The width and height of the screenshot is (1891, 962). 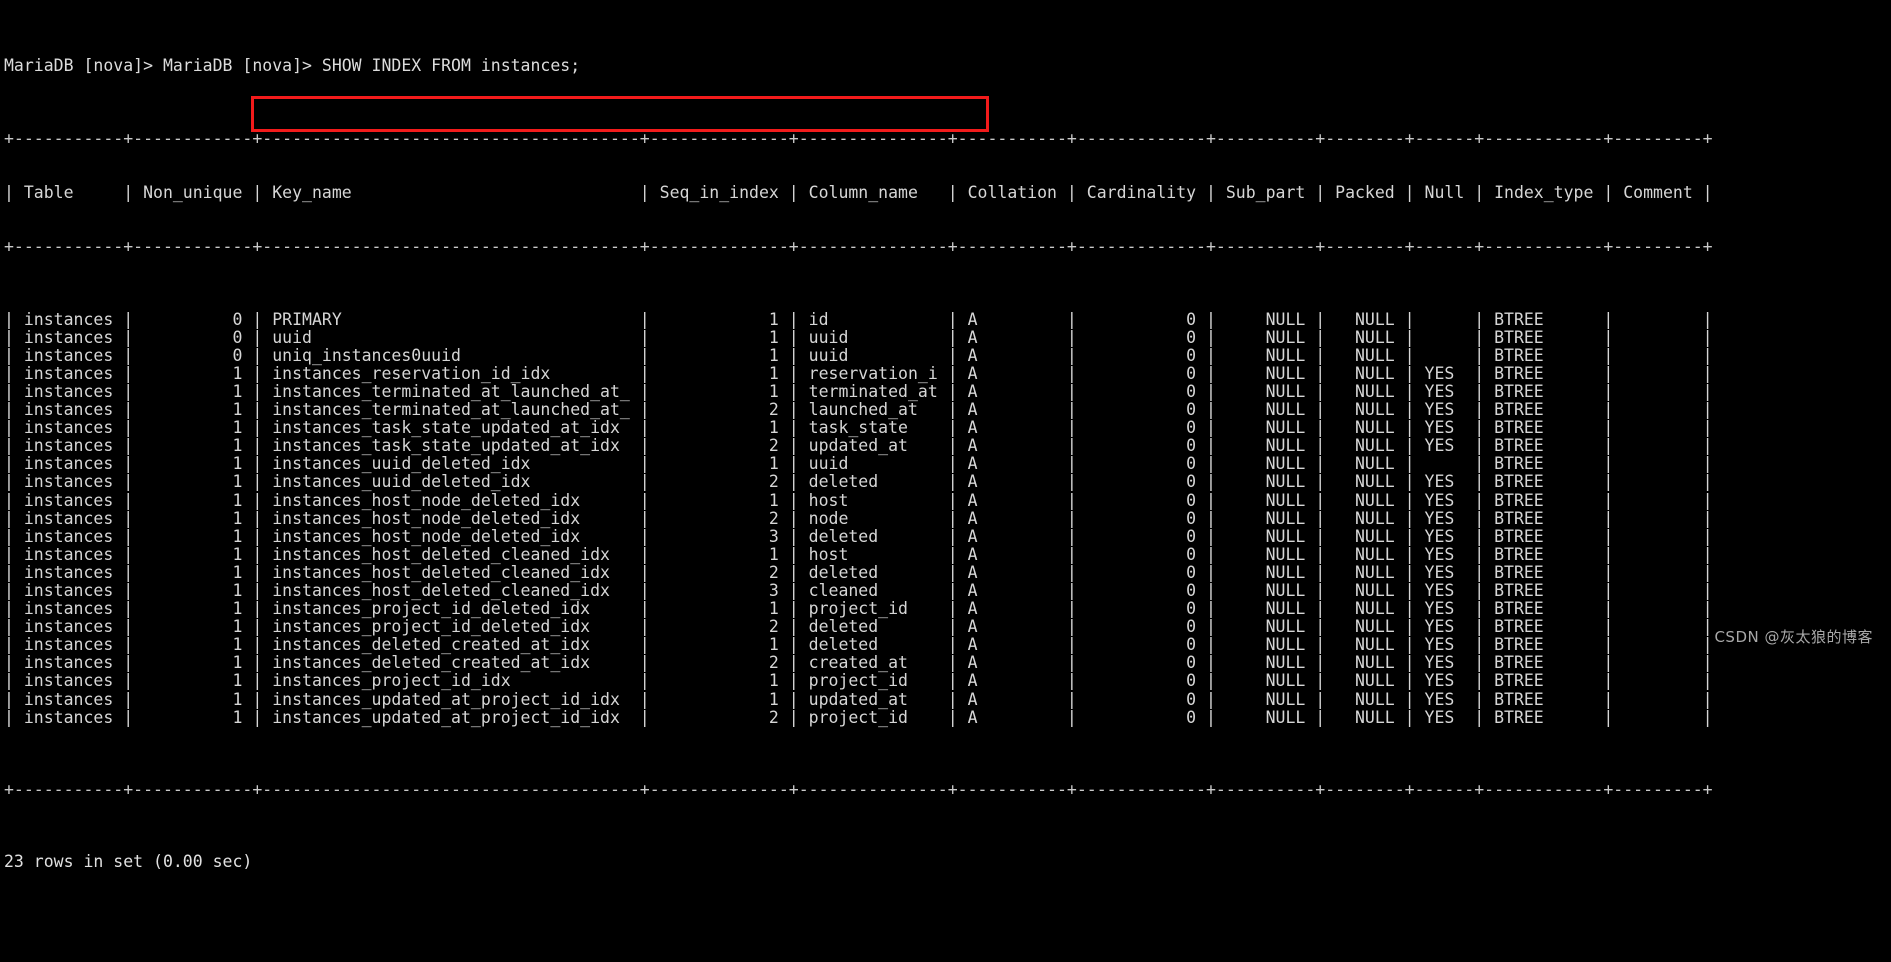 What do you see at coordinates (620, 114) in the screenshot?
I see `highlight-annotation-box` at bounding box center [620, 114].